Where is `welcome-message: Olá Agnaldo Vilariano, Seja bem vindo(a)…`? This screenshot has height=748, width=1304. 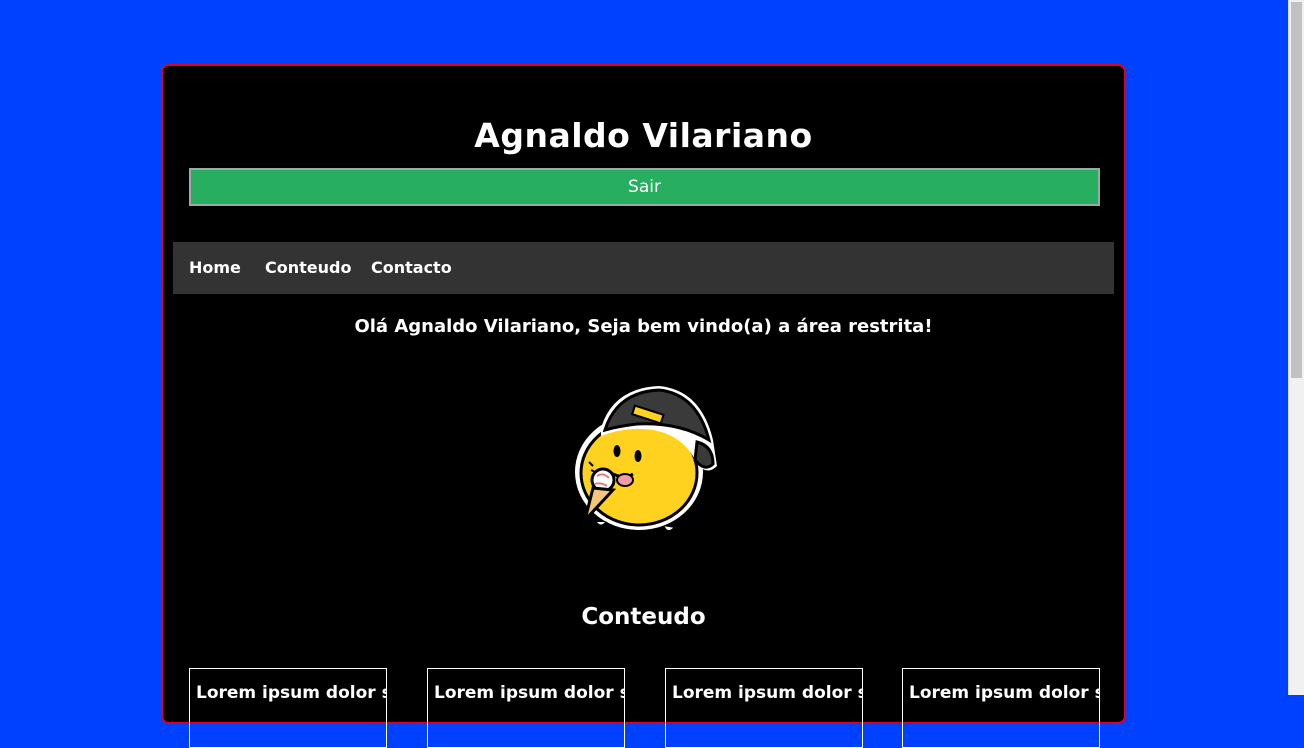
welcome-message: Olá Agnaldo Vilariano, Seja bem vindo(a)… is located at coordinates (643, 326).